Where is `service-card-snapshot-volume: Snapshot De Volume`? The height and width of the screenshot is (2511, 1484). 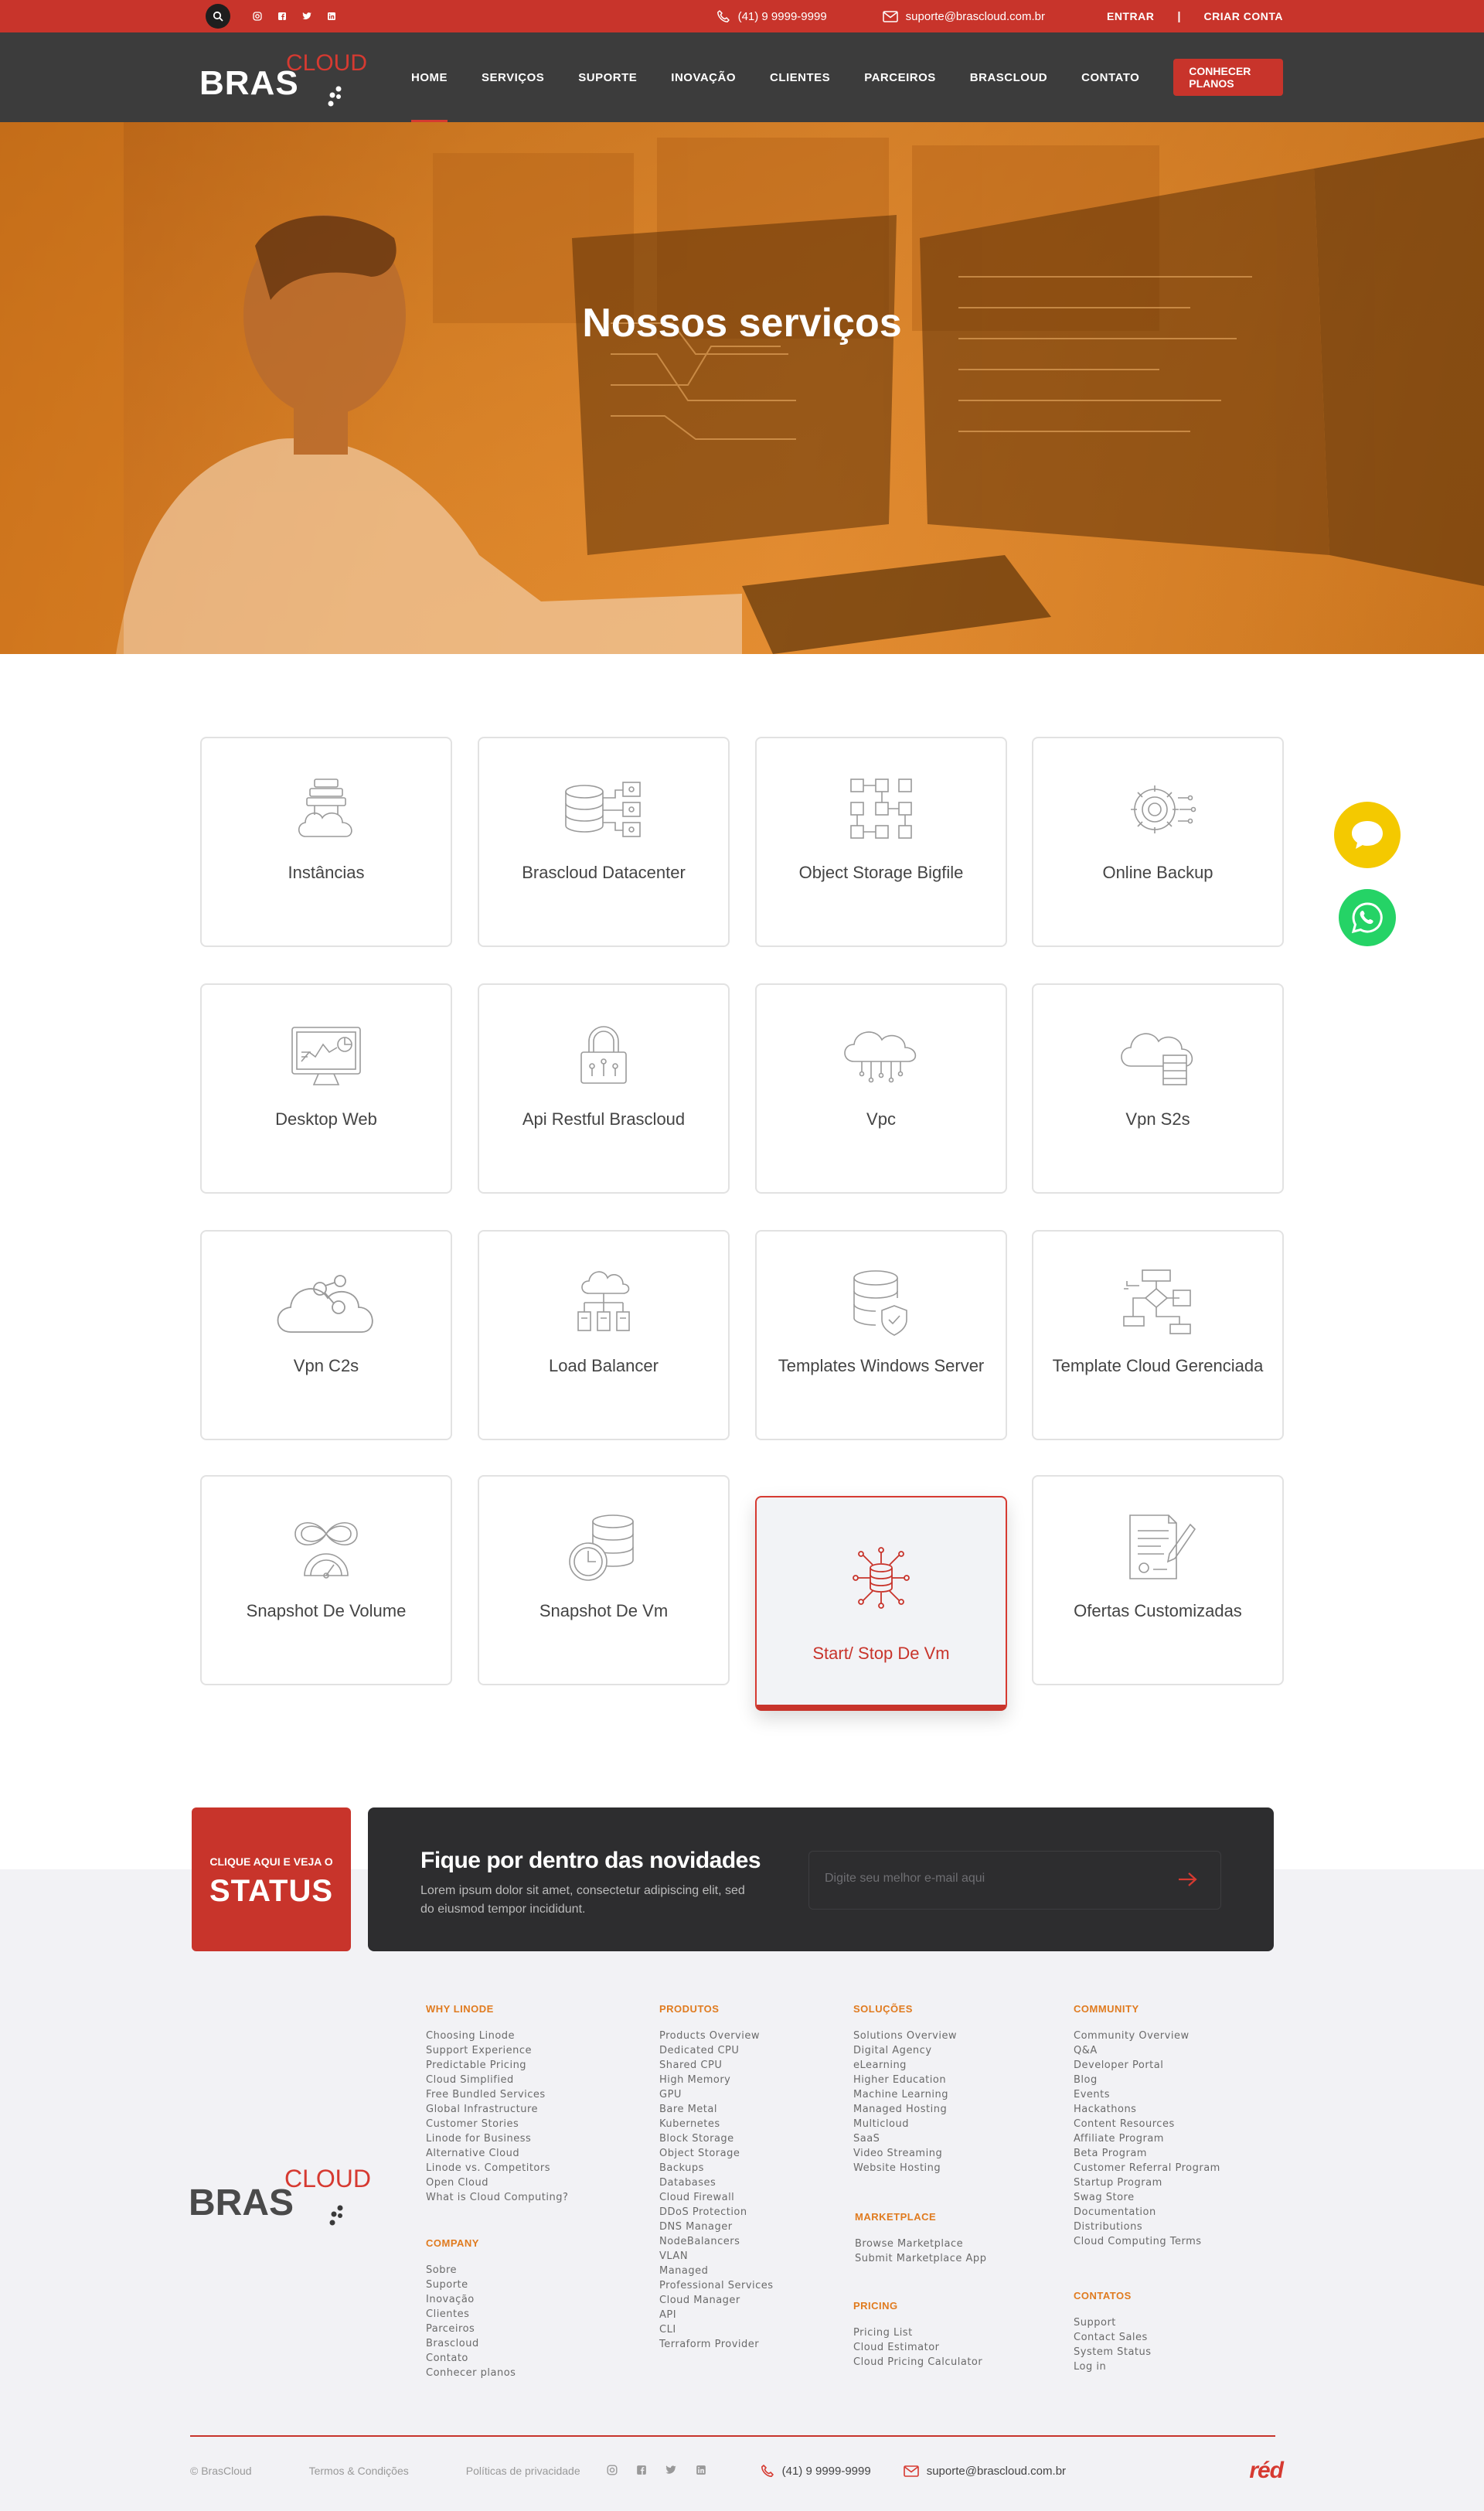 service-card-snapshot-volume: Snapshot De Volume is located at coordinates (326, 1580).